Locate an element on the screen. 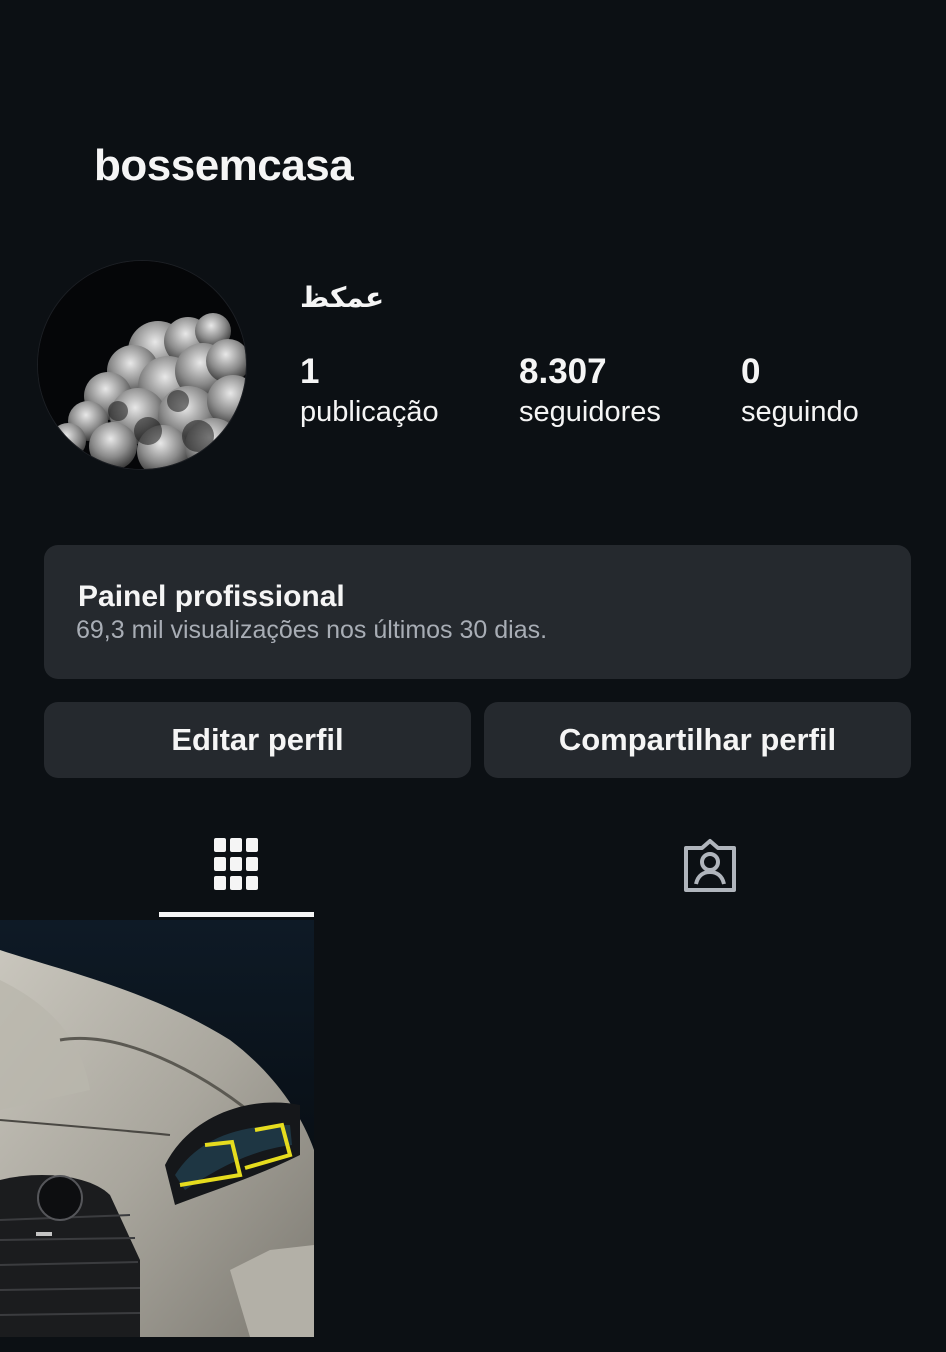  profile-display-name: عمكظ is located at coordinates (342, 297).